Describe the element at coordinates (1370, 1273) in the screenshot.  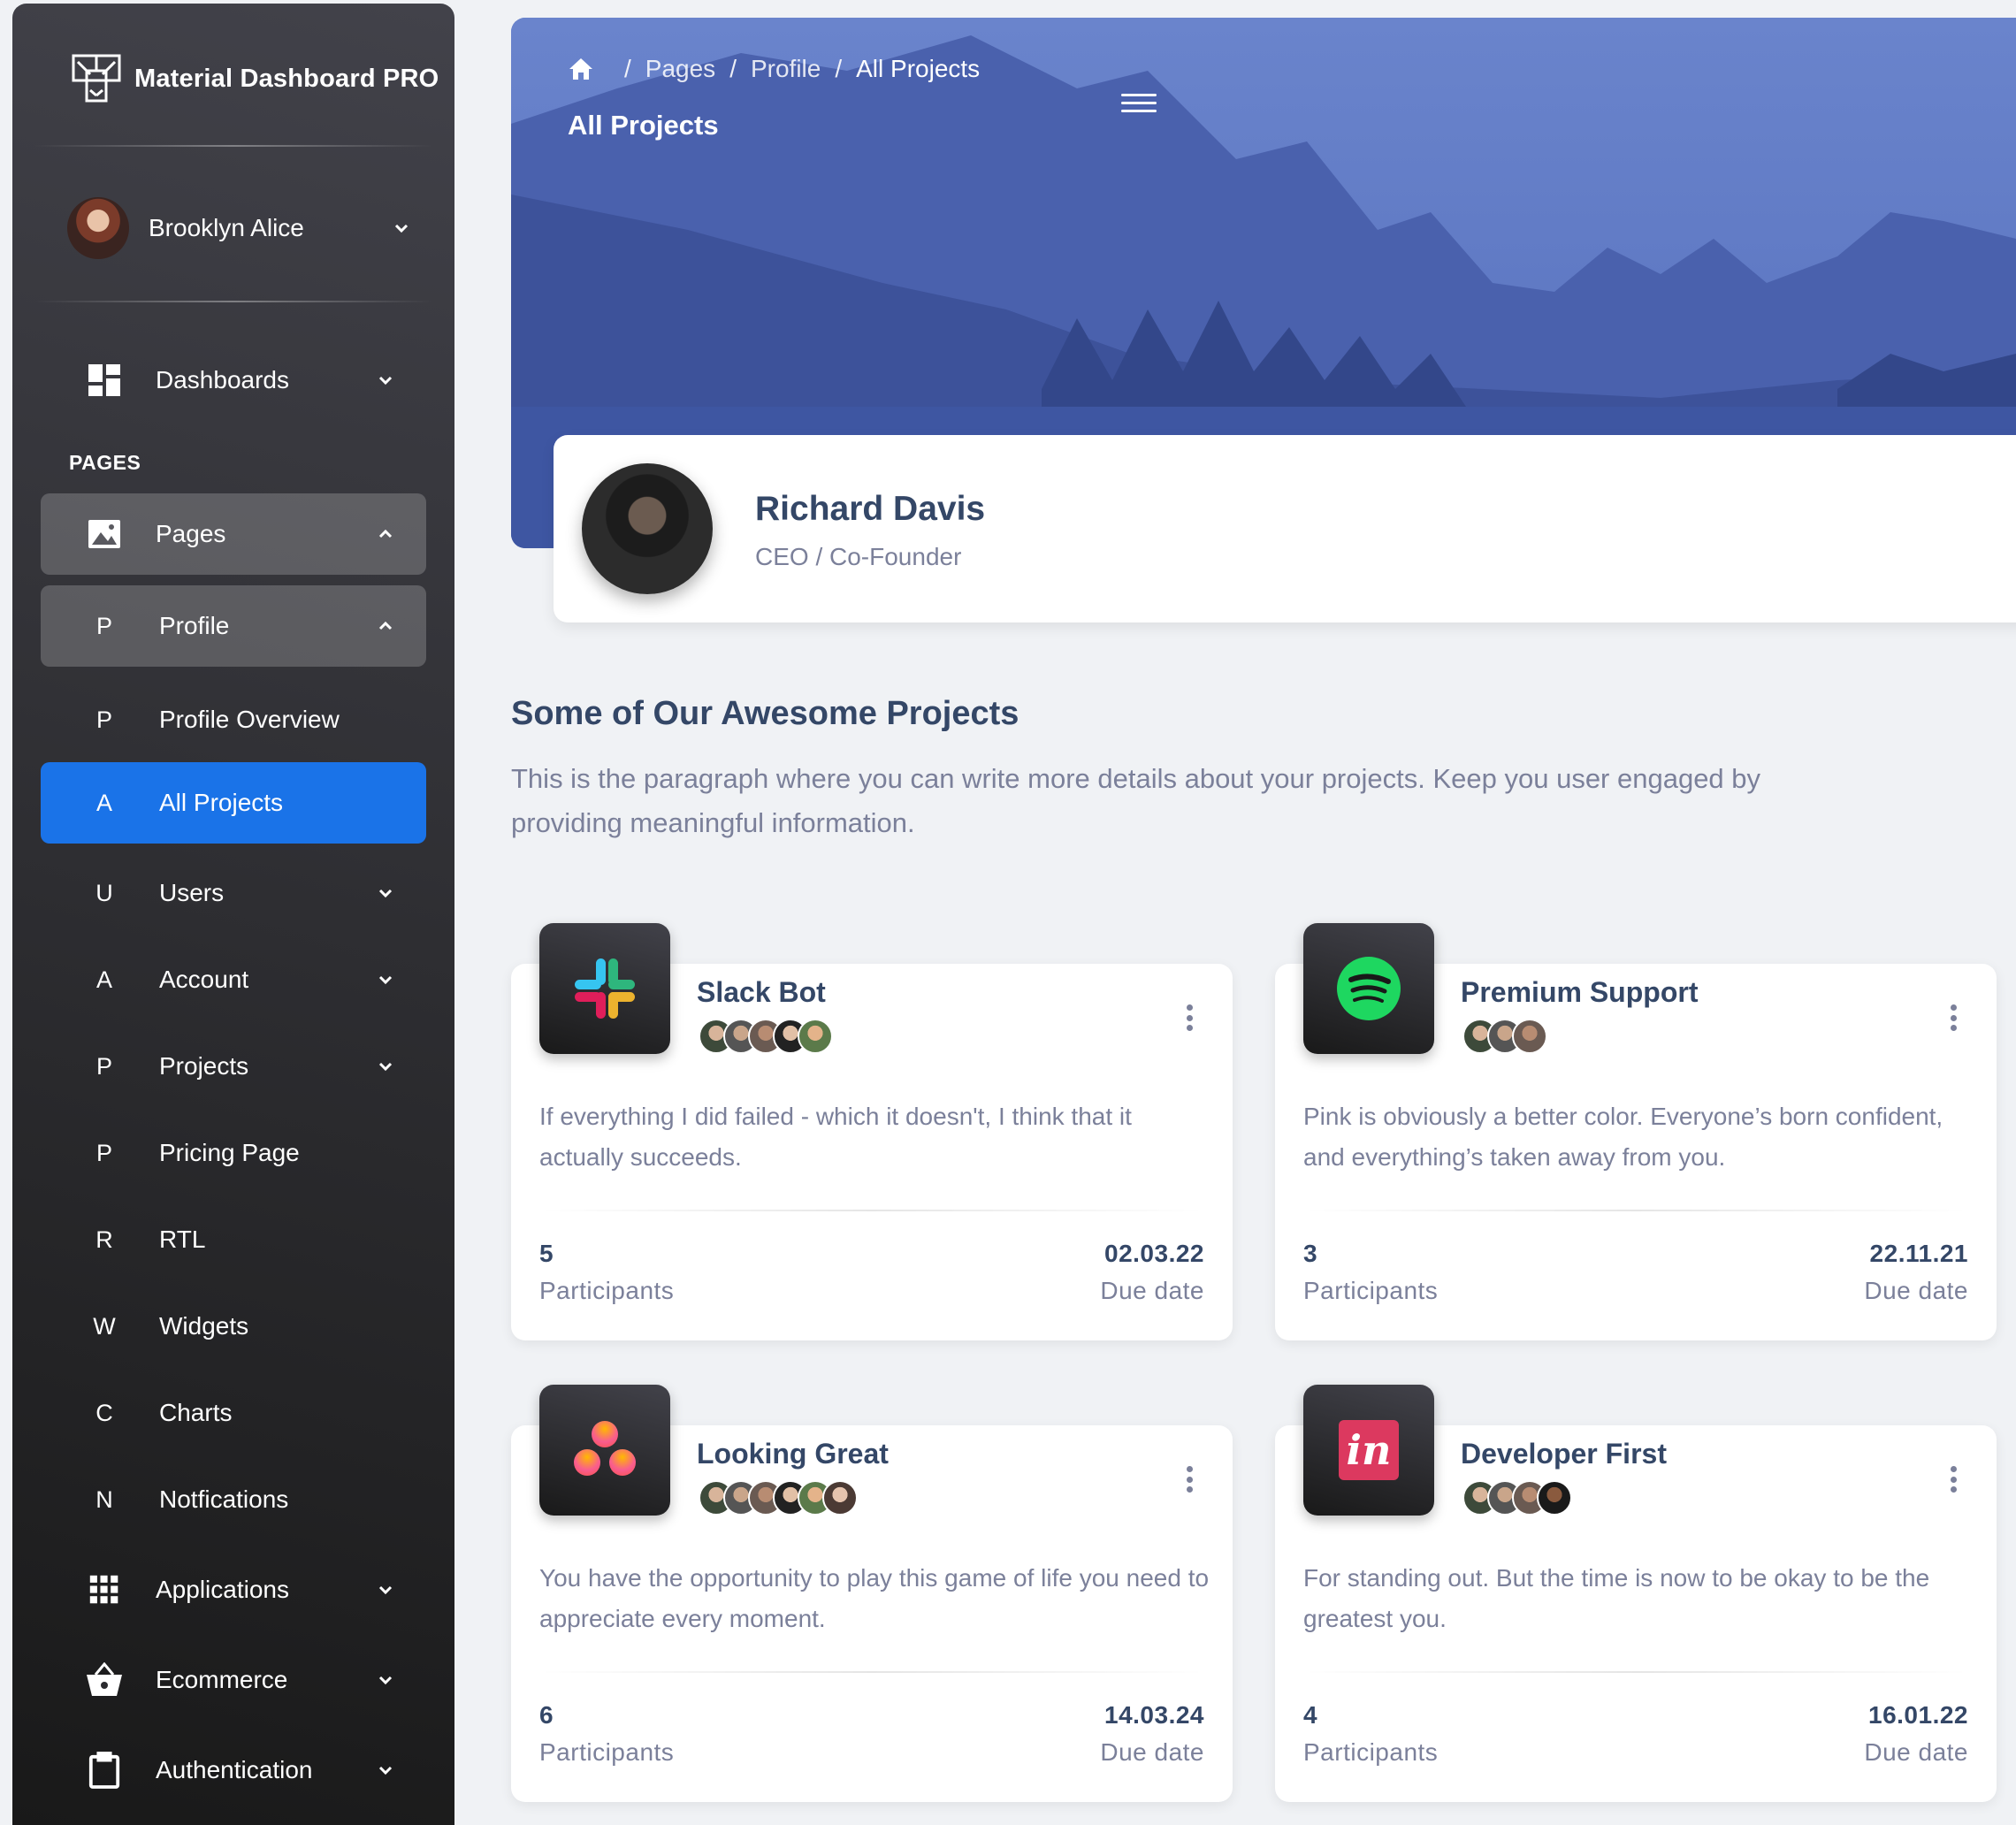
I see `participants-stat: 3 Participants` at that location.